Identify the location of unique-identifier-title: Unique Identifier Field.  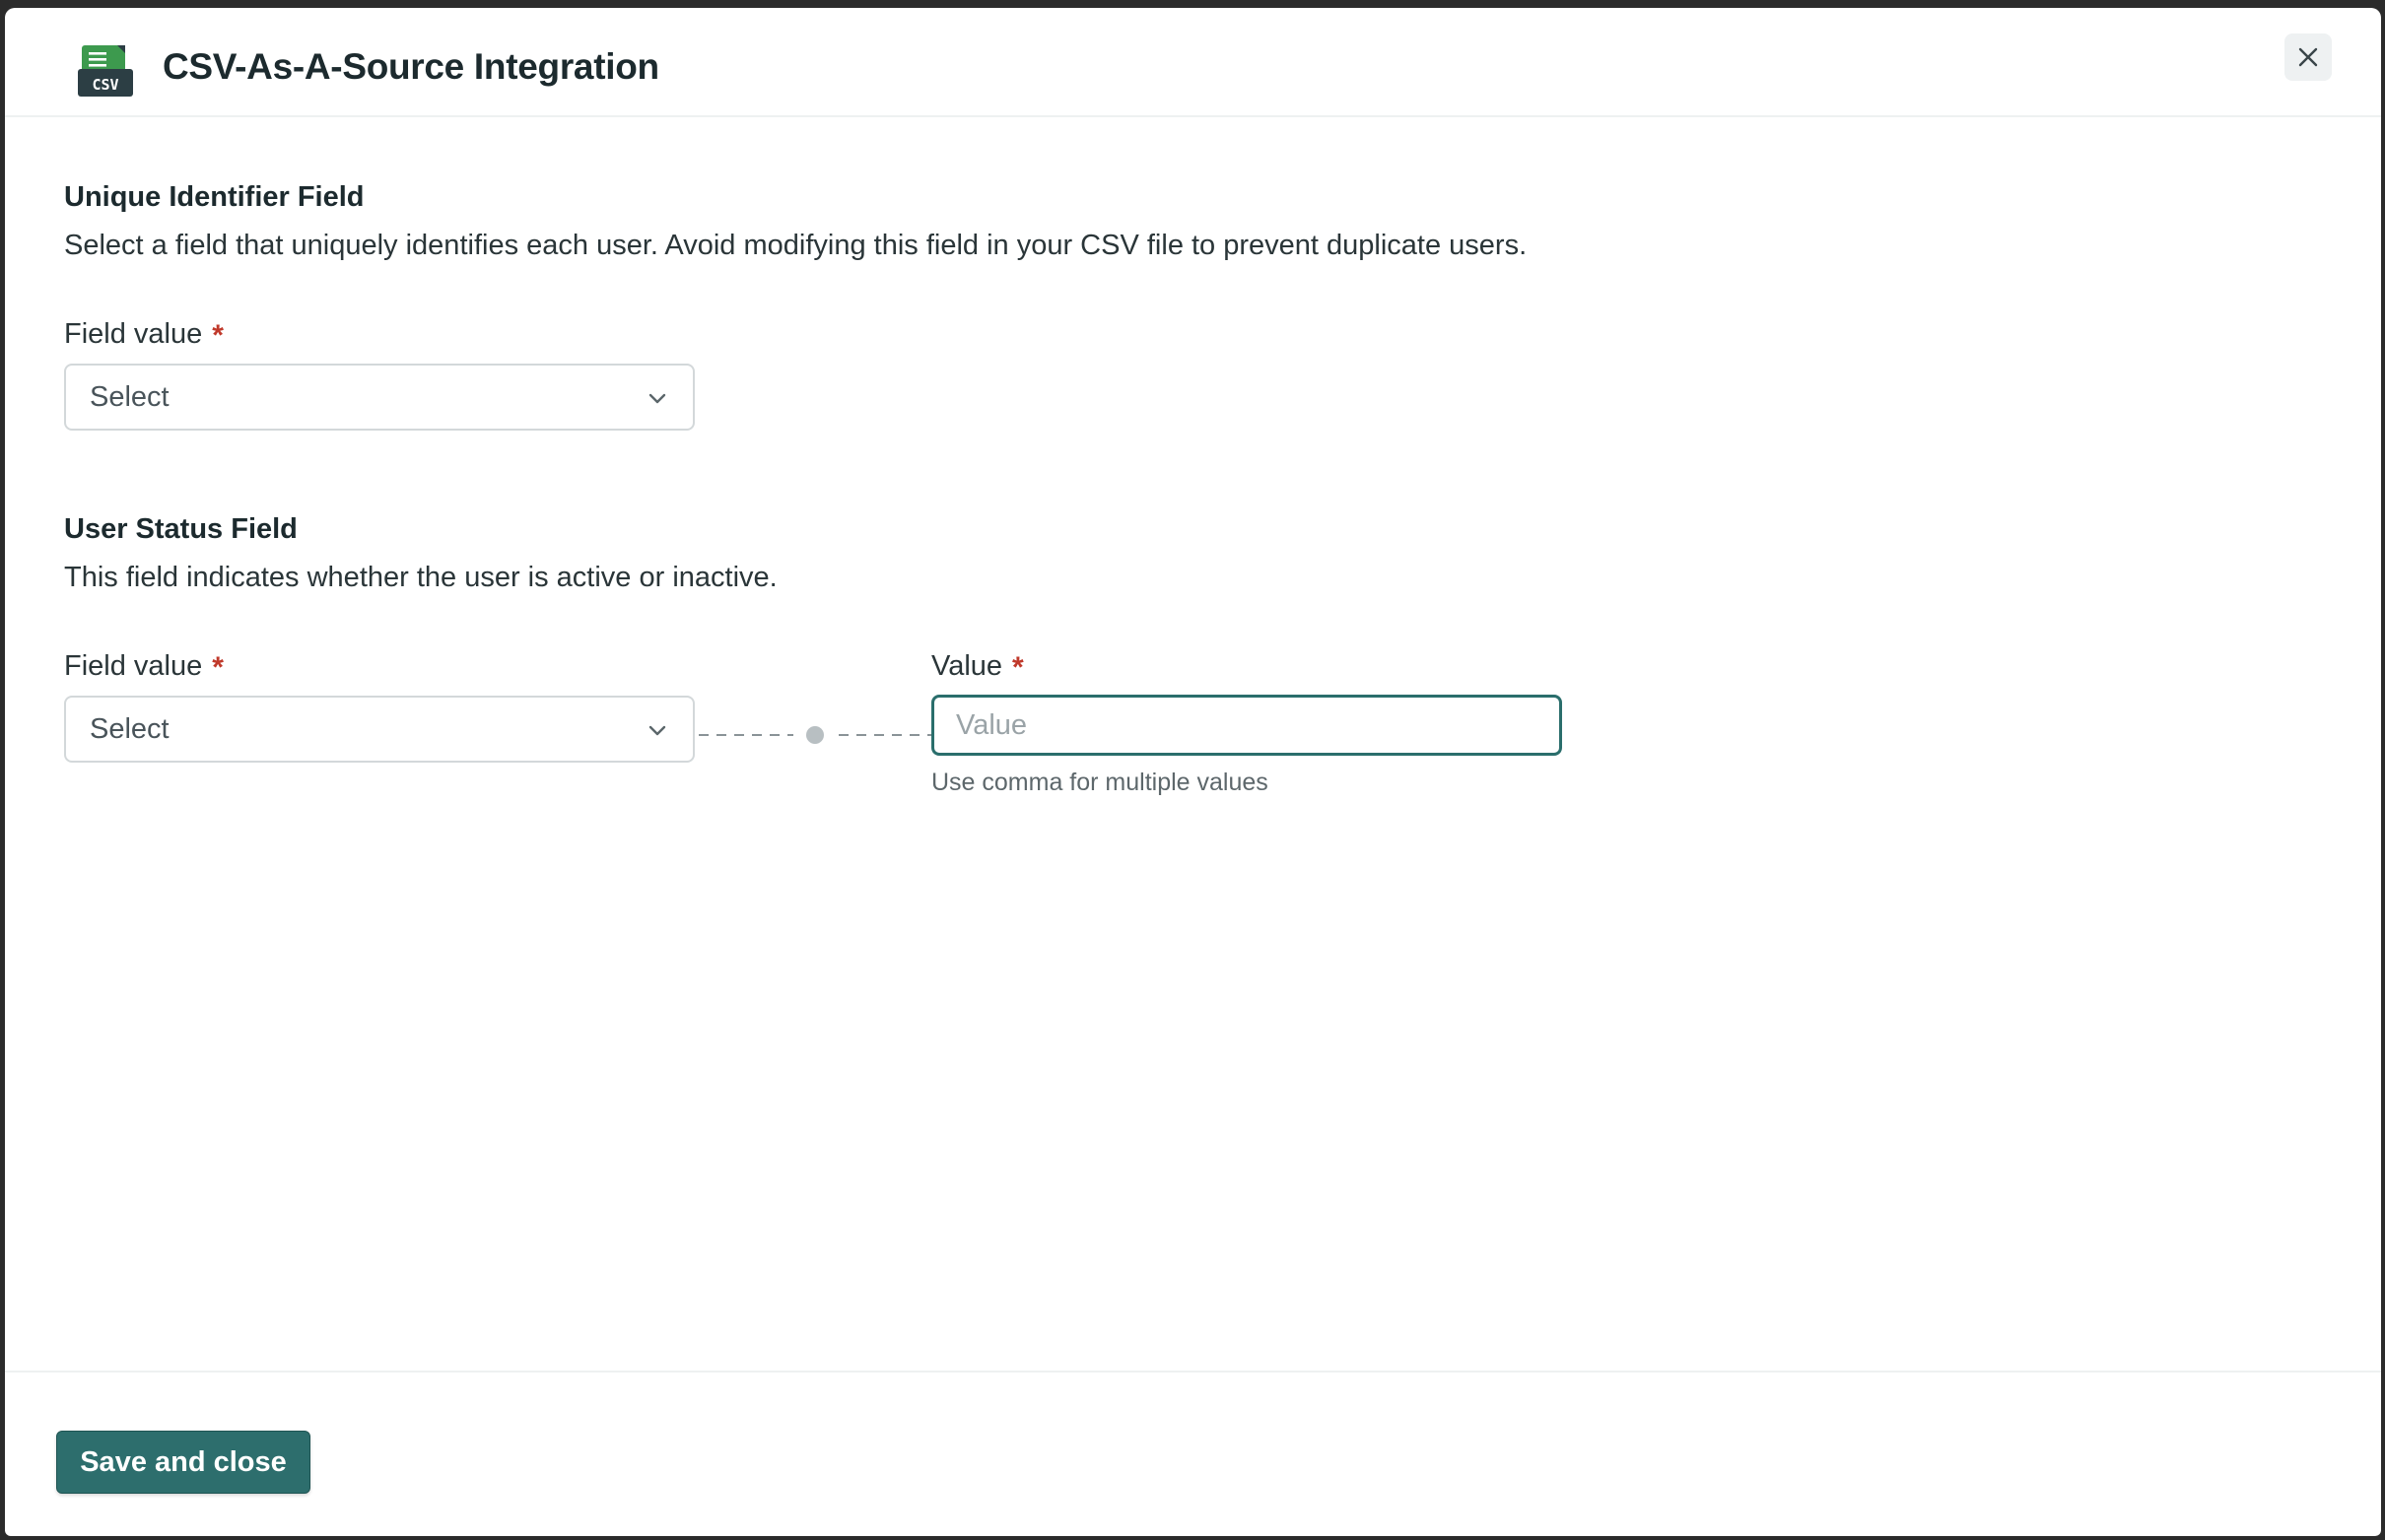
(214, 197).